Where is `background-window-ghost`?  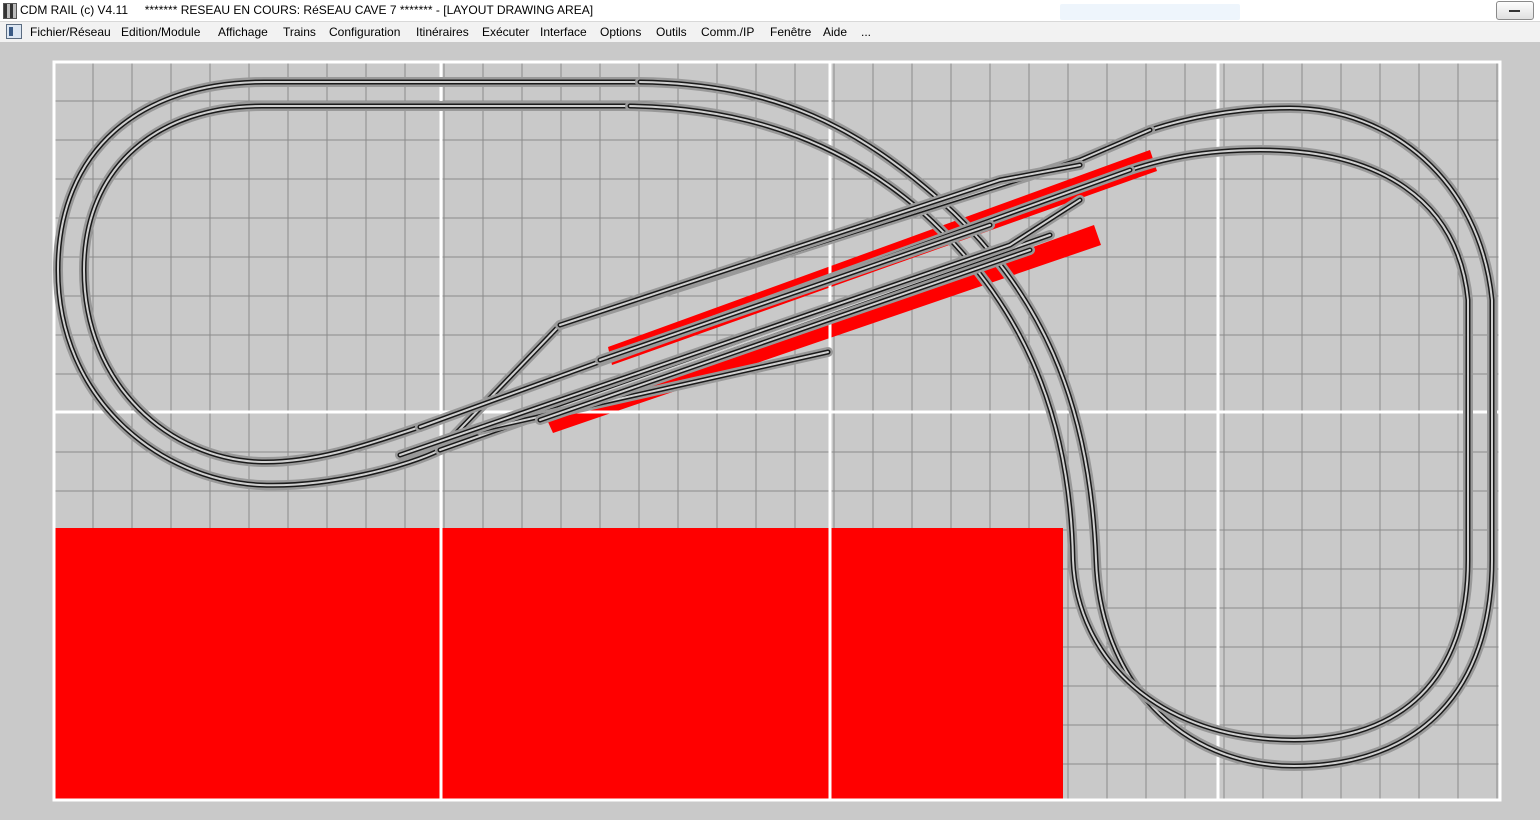 background-window-ghost is located at coordinates (1150, 12).